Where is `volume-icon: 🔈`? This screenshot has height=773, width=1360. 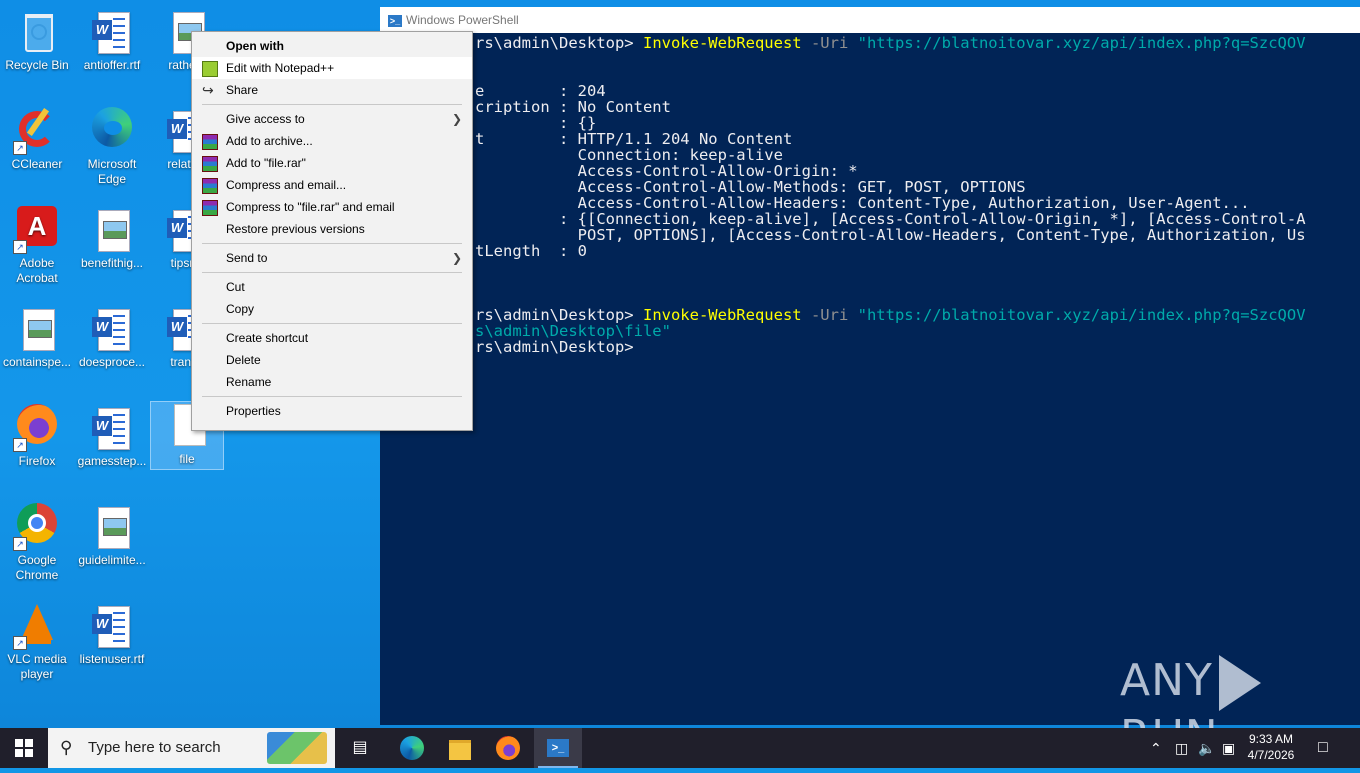 volume-icon: 🔈 is located at coordinates (1206, 748).